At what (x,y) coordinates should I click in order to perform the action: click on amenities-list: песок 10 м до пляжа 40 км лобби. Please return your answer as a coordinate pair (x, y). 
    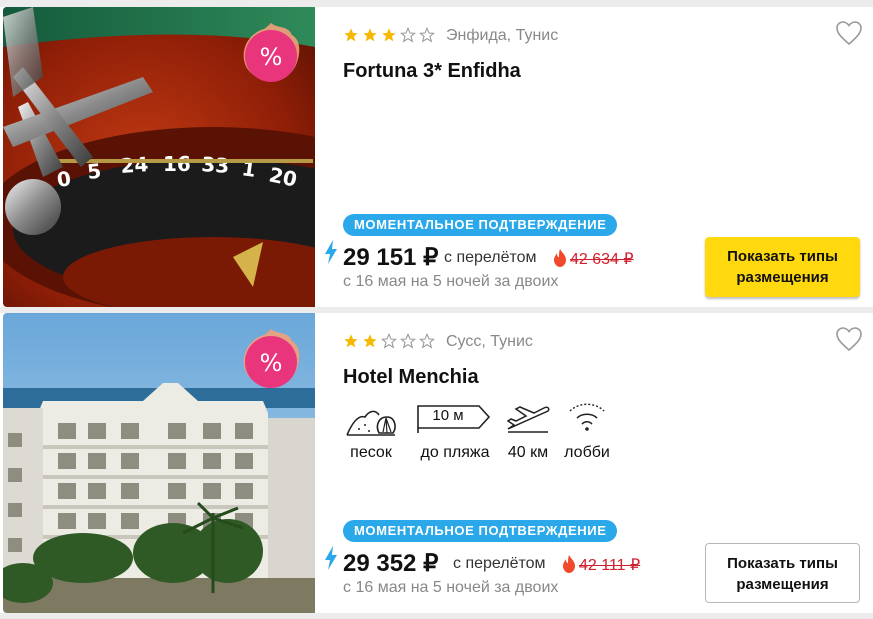
    Looking at the image, I should click on (488, 431).